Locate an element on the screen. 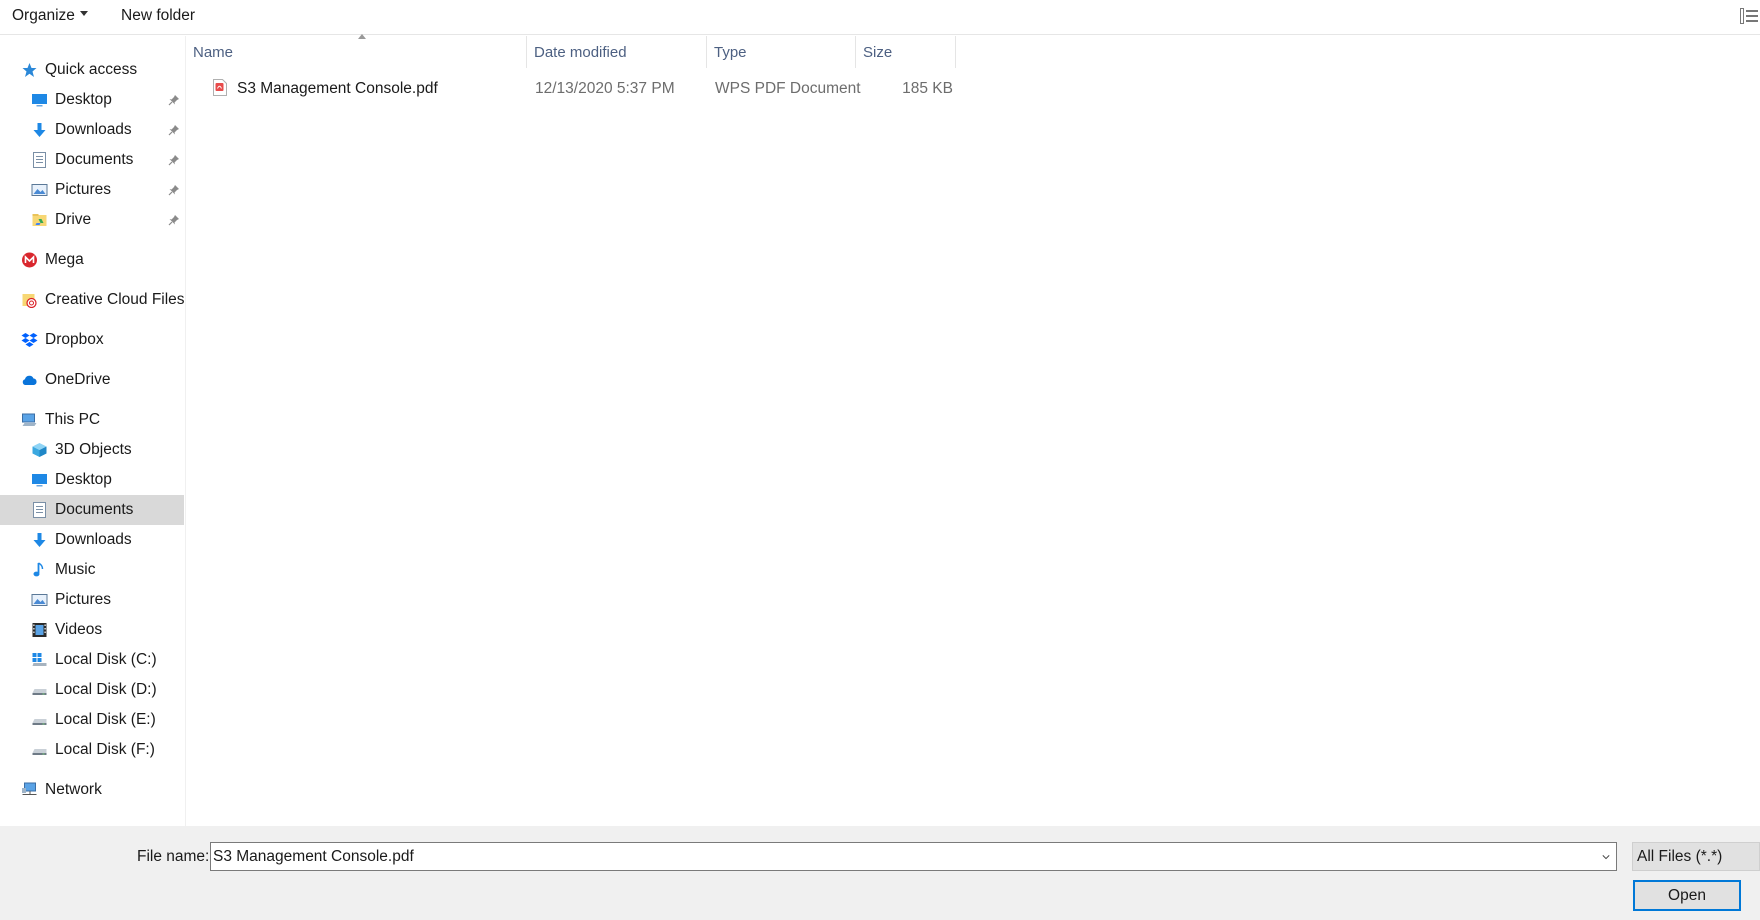 Image resolution: width=1760 pixels, height=920 pixels. nav-label: 3D Objects is located at coordinates (93, 449).